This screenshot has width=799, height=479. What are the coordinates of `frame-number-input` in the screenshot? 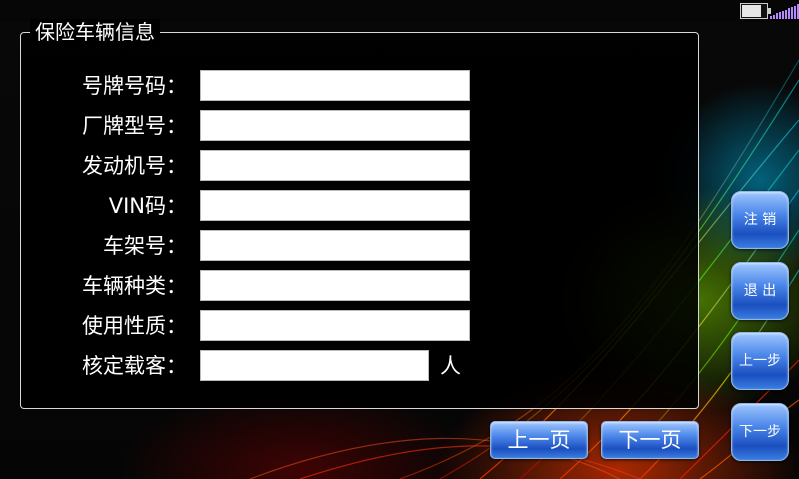 It's located at (335, 245).